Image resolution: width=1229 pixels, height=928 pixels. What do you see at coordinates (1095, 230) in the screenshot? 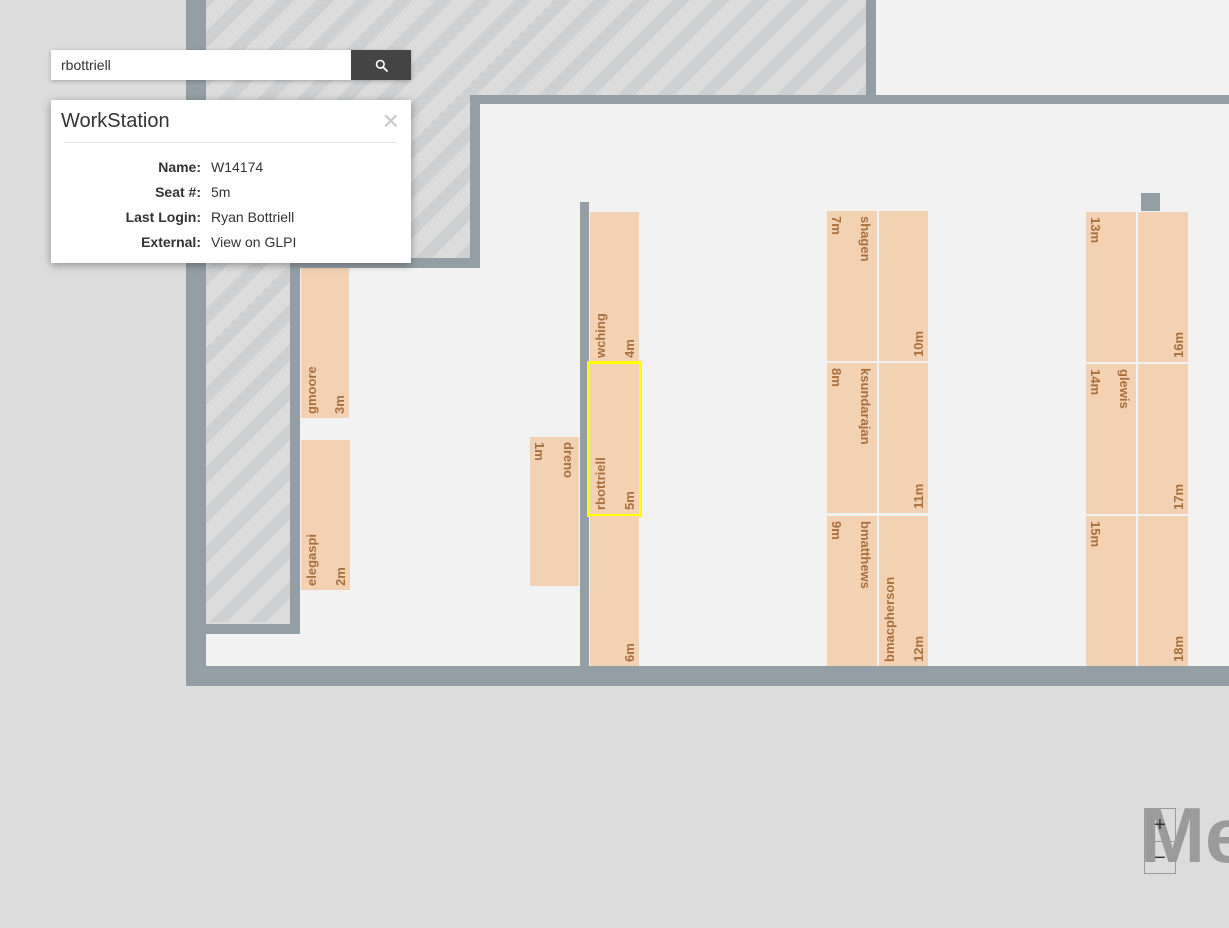
I see `seat-label: 13m` at bounding box center [1095, 230].